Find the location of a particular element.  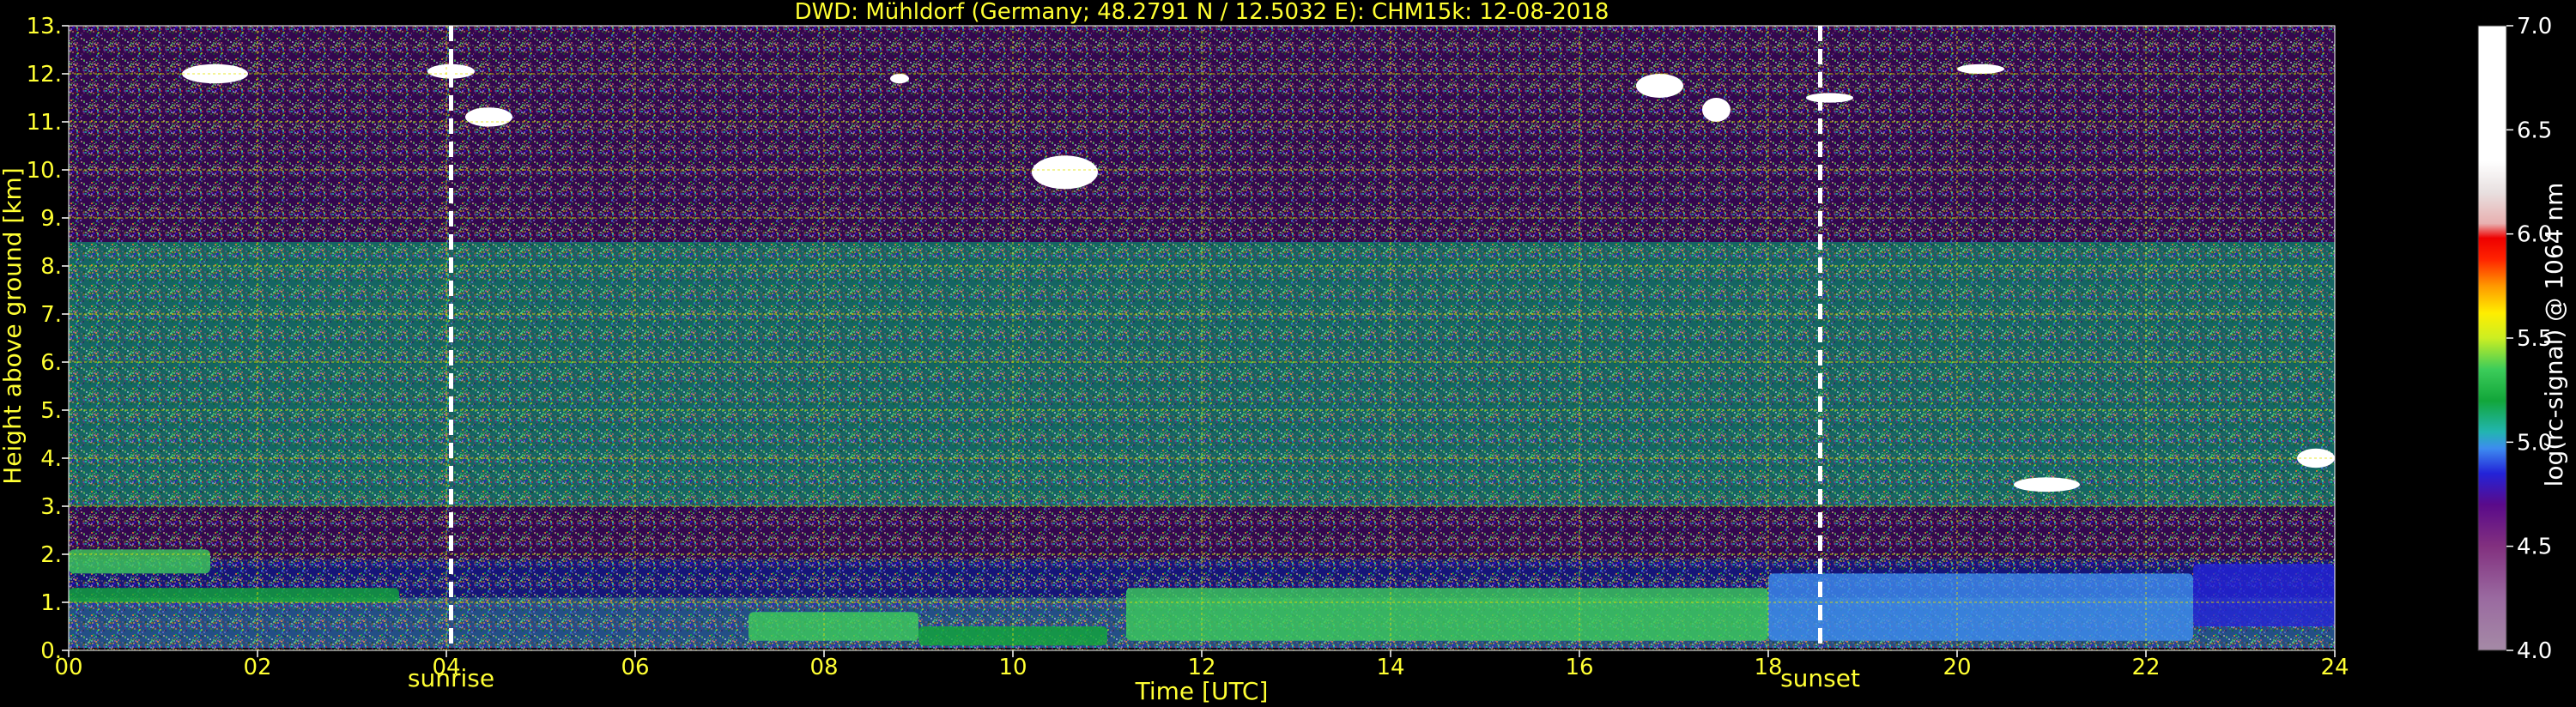

colorbar-gradient is located at coordinates (2492, 338).